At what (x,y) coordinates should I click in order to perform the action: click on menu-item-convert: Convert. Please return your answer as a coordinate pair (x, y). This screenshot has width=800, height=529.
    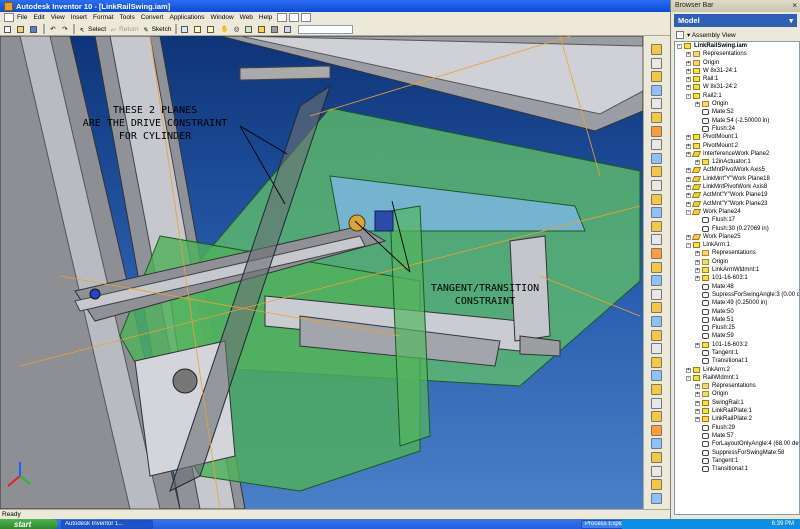
    Looking at the image, I should click on (152, 17).